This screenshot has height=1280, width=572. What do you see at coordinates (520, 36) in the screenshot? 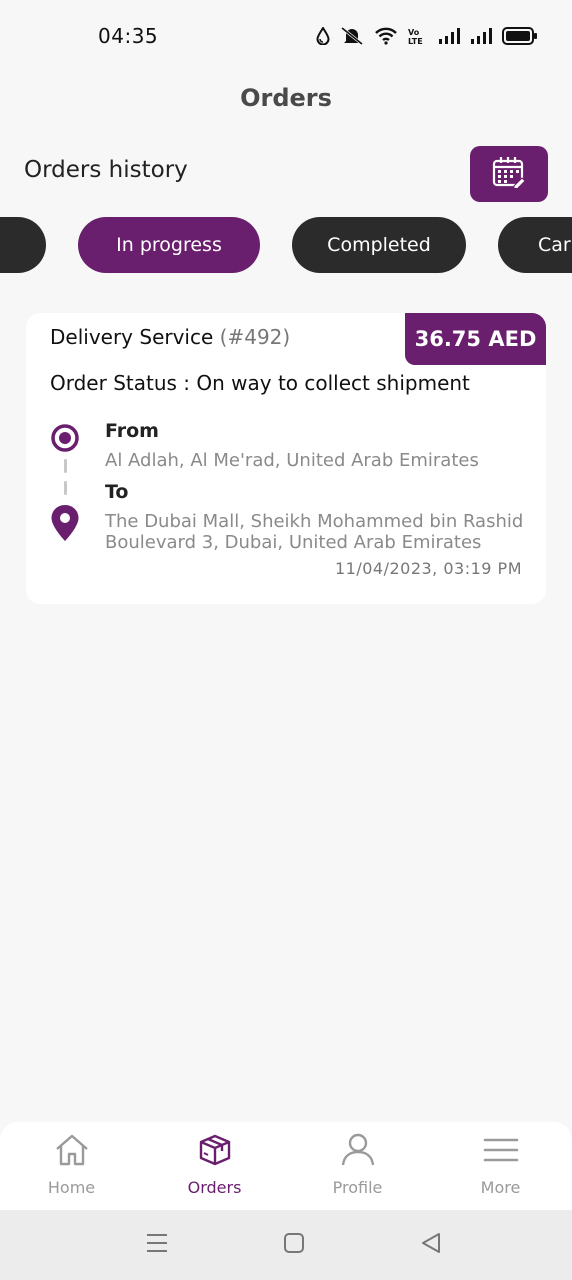
I see `battery-icon` at bounding box center [520, 36].